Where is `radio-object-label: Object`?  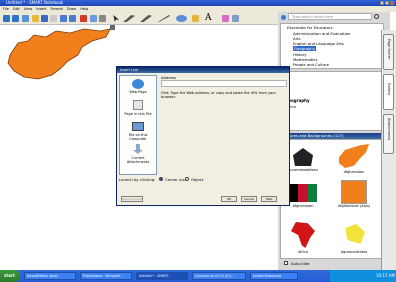
radio-object-label: Object is located at coordinates (197, 179).